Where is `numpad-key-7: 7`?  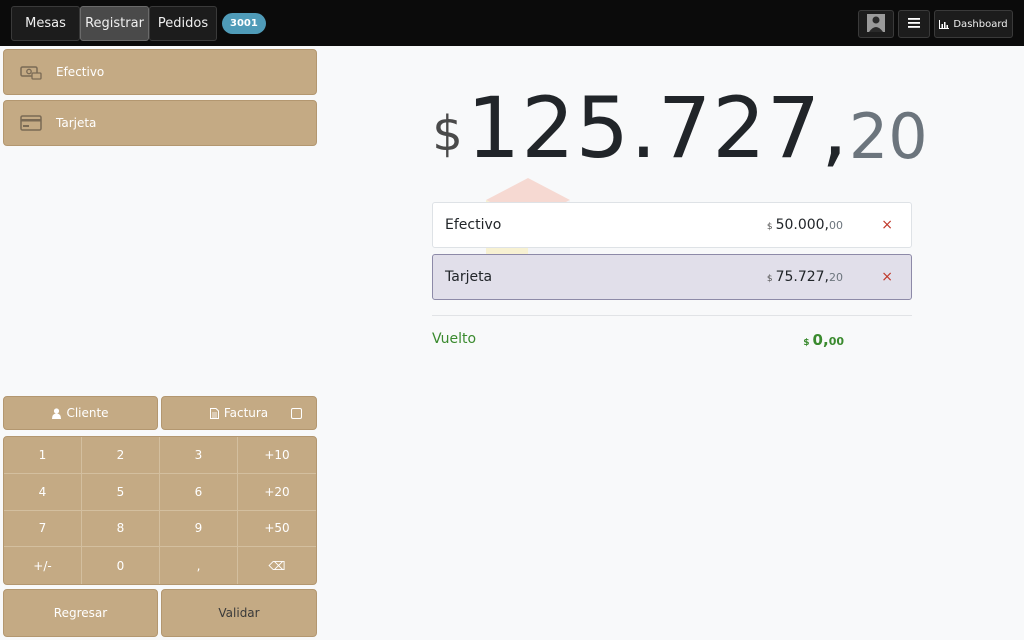
numpad-key-7: 7 is located at coordinates (43, 529).